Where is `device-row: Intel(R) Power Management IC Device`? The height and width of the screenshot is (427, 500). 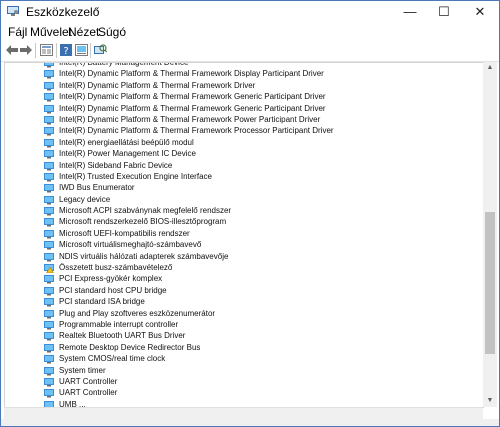
device-row: Intel(R) Power Management IC Device is located at coordinates (244, 153).